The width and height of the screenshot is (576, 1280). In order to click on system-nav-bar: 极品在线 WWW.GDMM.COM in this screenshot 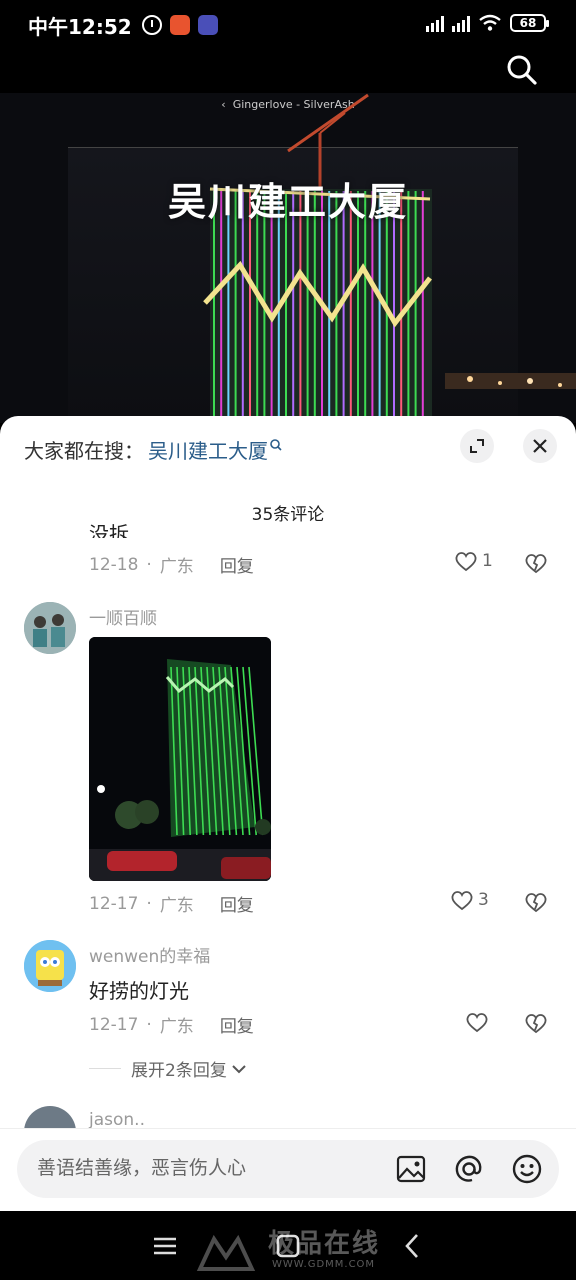, I will do `click(288, 1245)`.